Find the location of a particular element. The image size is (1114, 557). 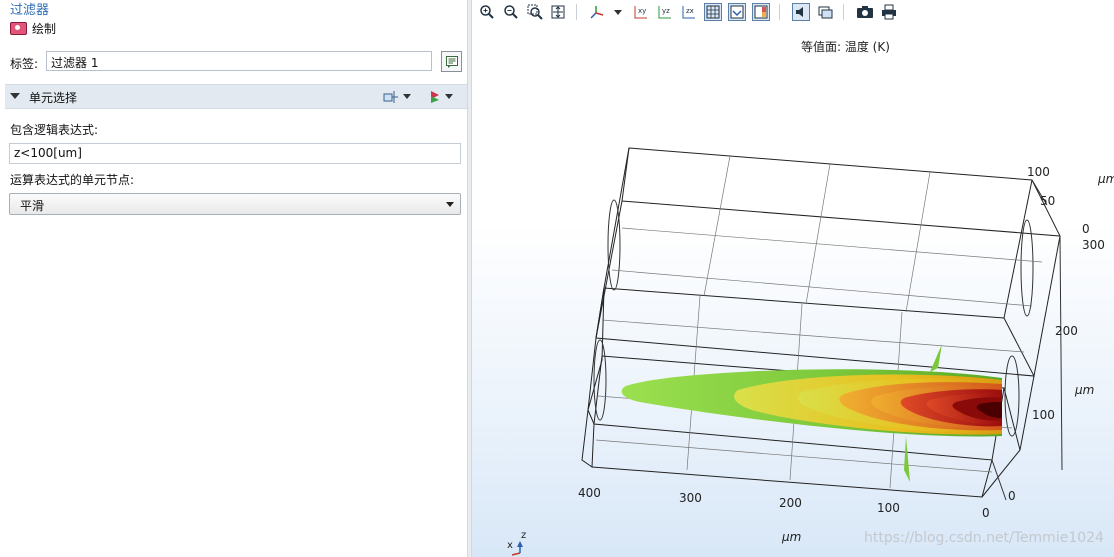

edit-label-button is located at coordinates (451, 61).